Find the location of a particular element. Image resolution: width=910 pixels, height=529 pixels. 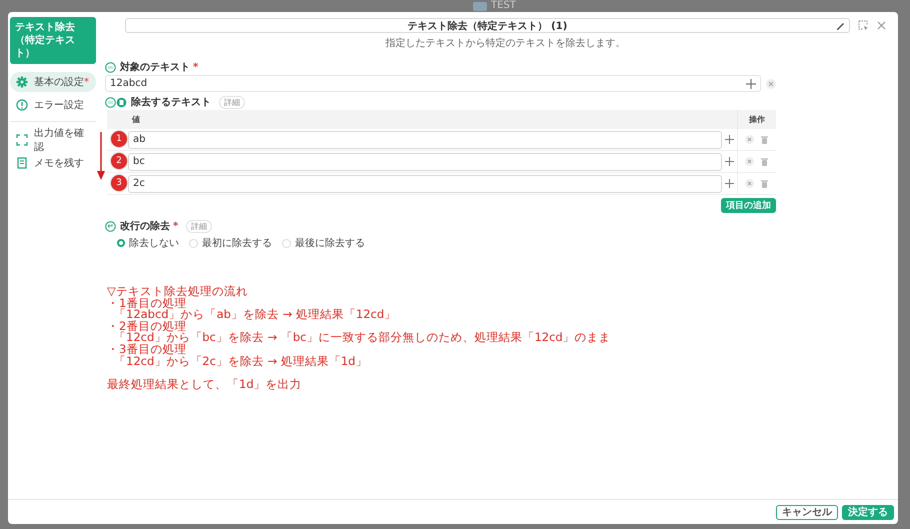

newline-icon is located at coordinates (110, 226).